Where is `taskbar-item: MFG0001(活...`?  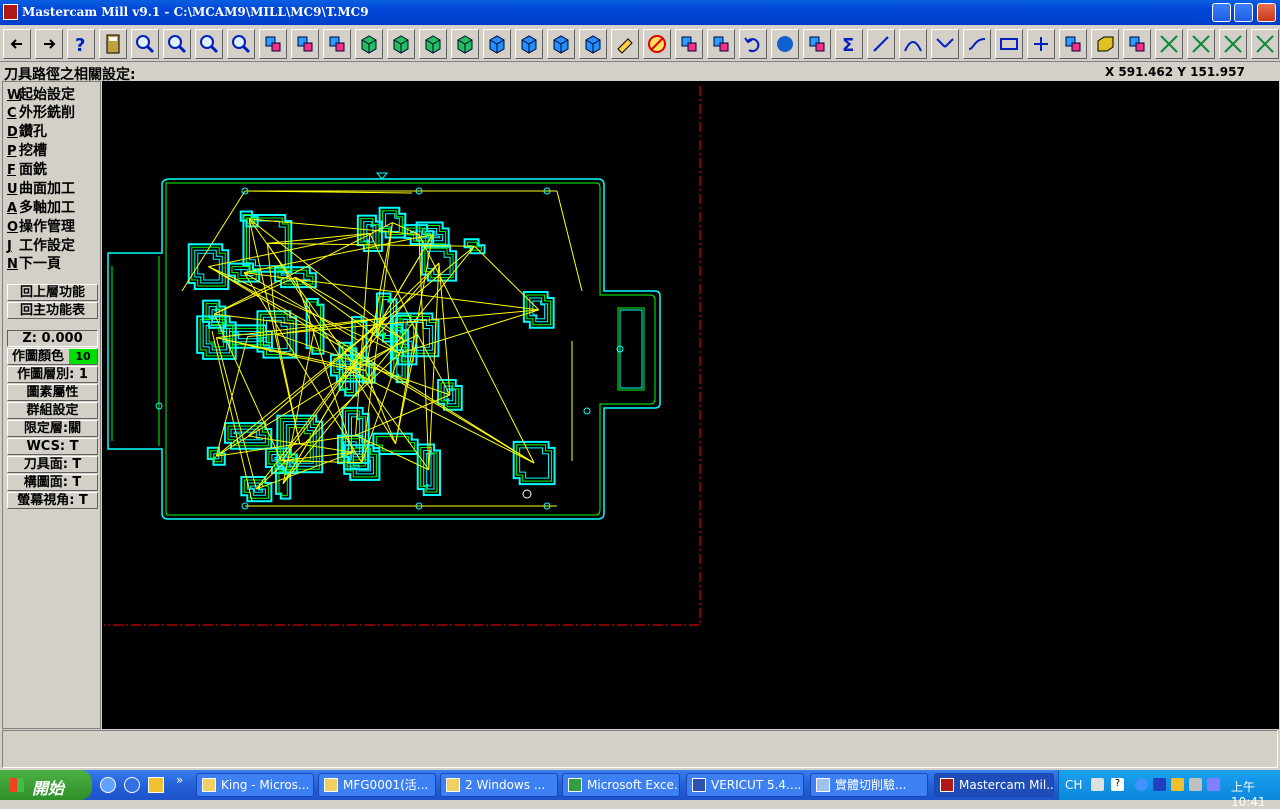
taskbar-item: MFG0001(活... is located at coordinates (377, 785).